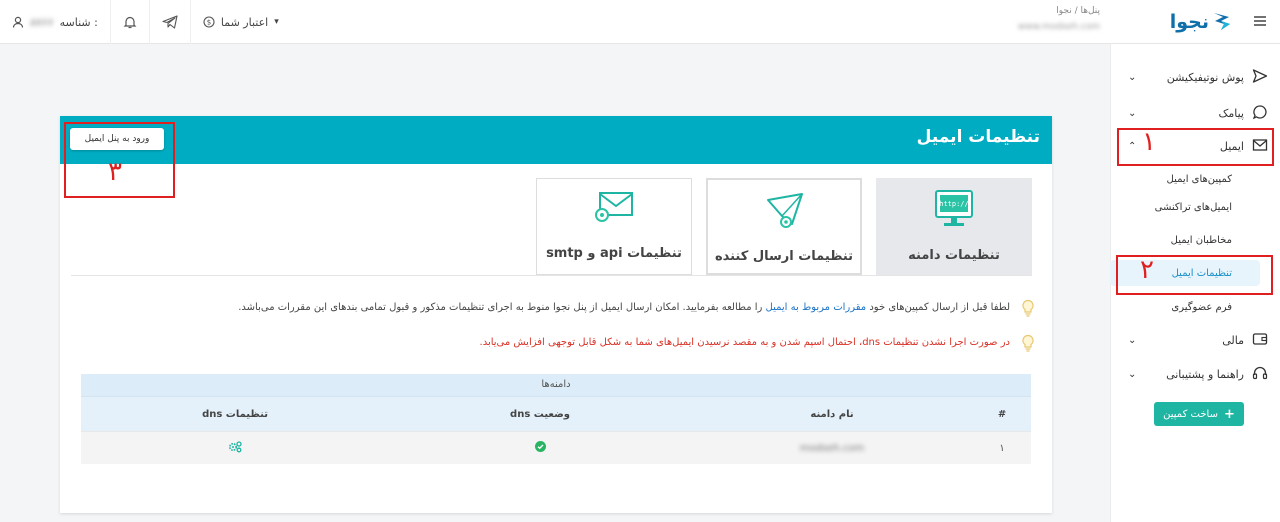  Describe the element at coordinates (1195, 340) in the screenshot. I see `sidebar-item-finance: مالی ⌄` at that location.